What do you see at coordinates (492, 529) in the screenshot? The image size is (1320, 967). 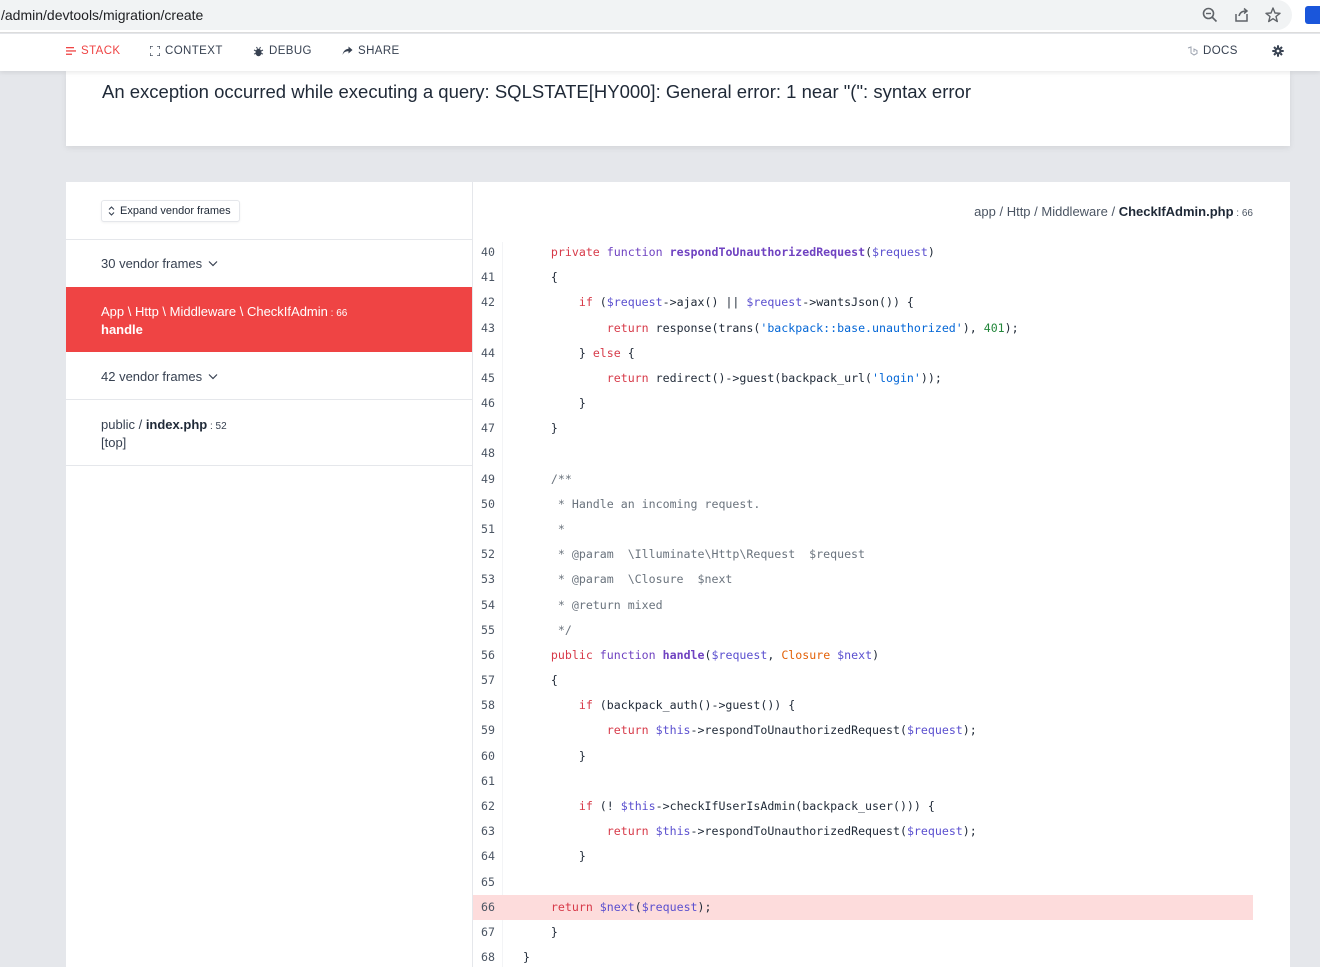 I see `line-number: 51` at bounding box center [492, 529].